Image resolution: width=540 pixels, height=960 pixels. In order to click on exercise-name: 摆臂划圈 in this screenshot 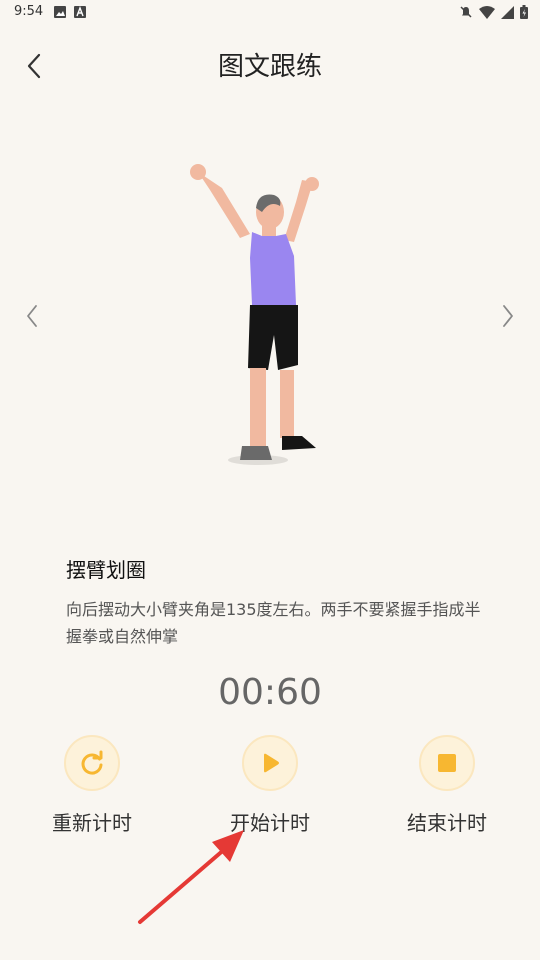, I will do `click(106, 570)`.